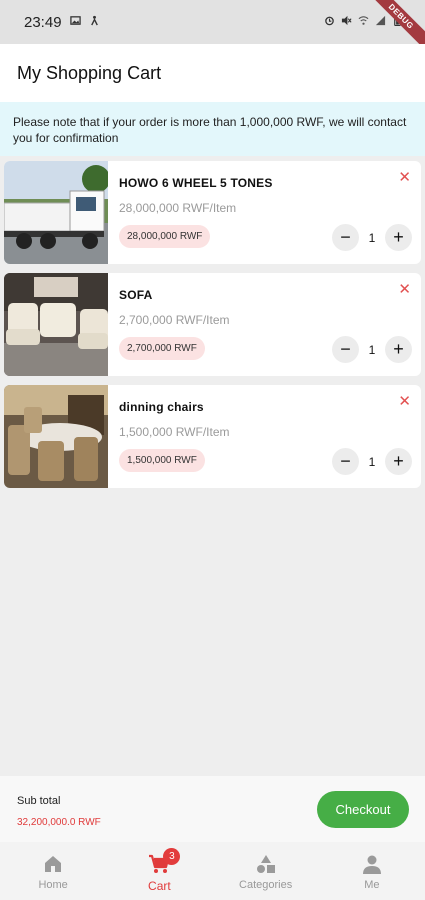  What do you see at coordinates (346, 22) in the screenshot?
I see `mute-icon` at bounding box center [346, 22].